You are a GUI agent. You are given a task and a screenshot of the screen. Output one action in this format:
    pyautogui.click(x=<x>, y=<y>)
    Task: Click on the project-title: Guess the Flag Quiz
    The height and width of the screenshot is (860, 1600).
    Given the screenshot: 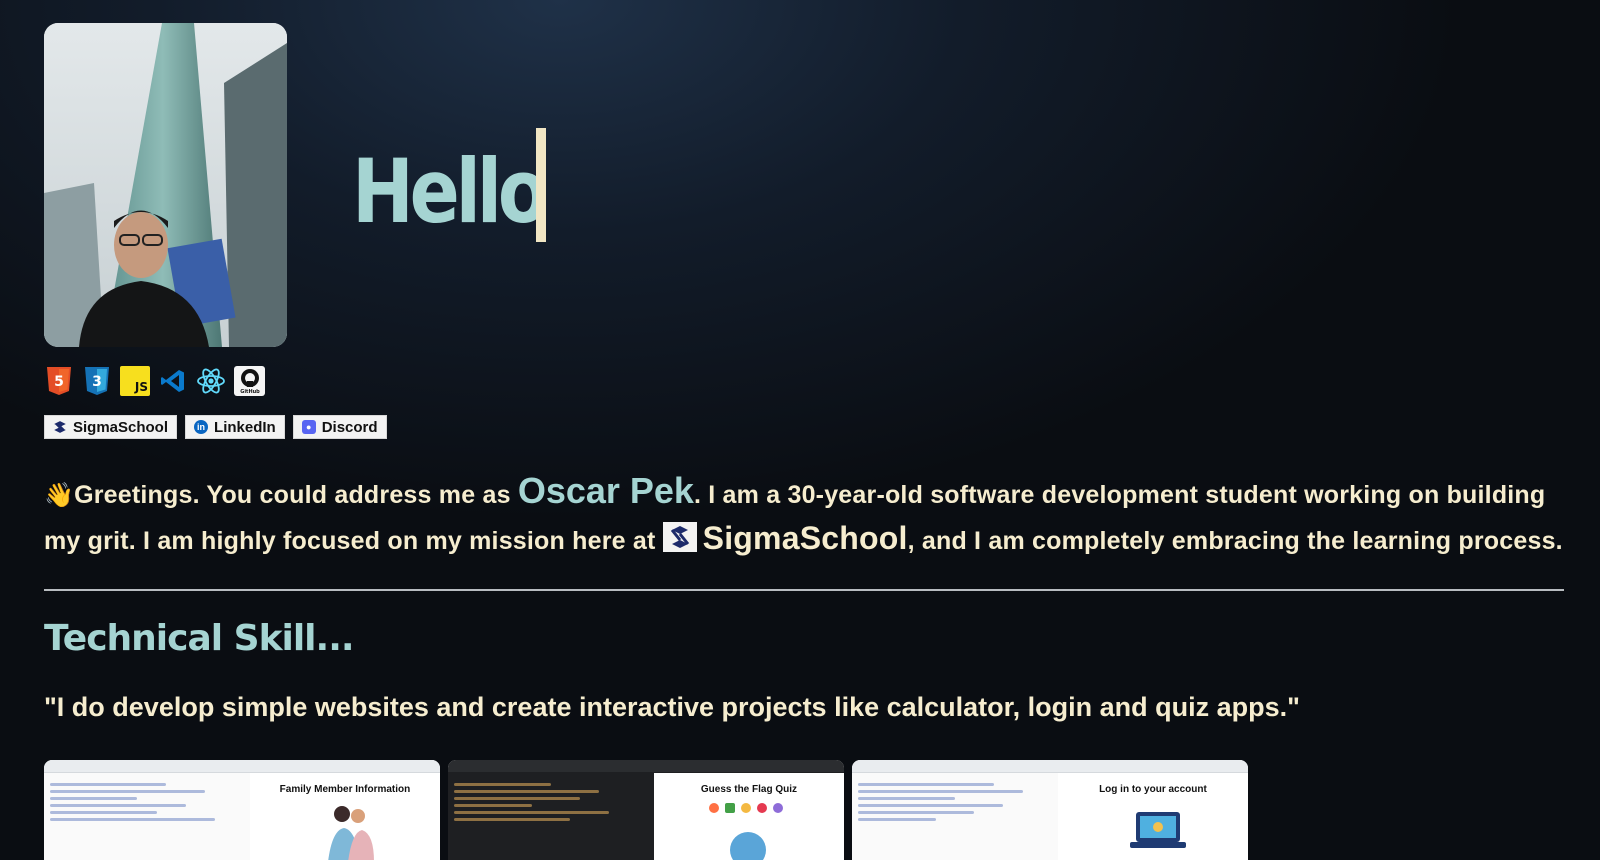 What is the action you would take?
    pyautogui.click(x=749, y=789)
    